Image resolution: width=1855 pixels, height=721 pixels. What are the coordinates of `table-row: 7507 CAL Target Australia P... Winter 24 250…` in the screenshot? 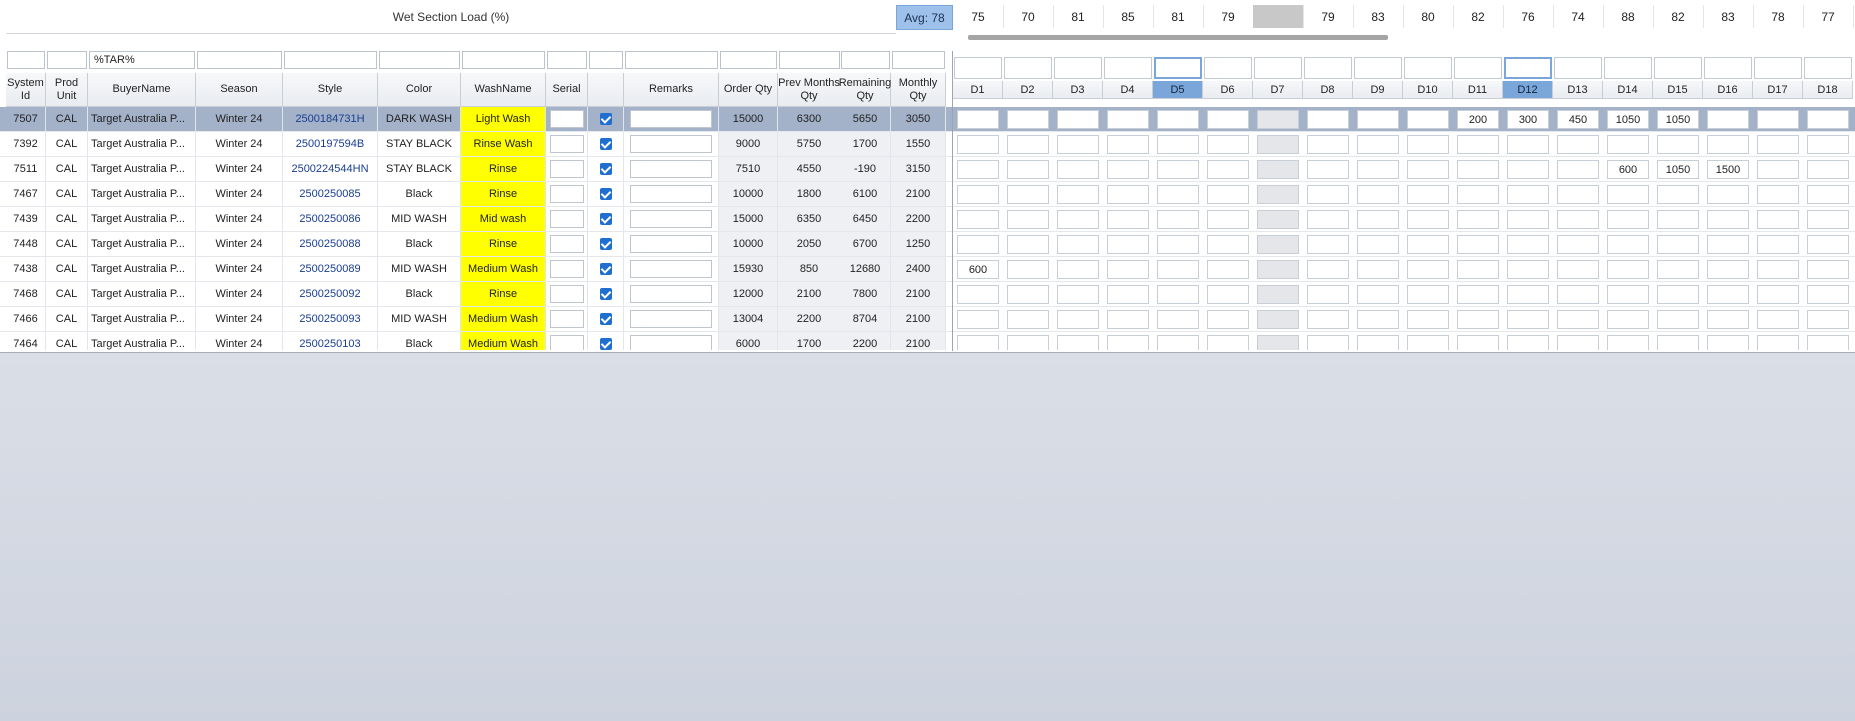 It's located at (927, 119).